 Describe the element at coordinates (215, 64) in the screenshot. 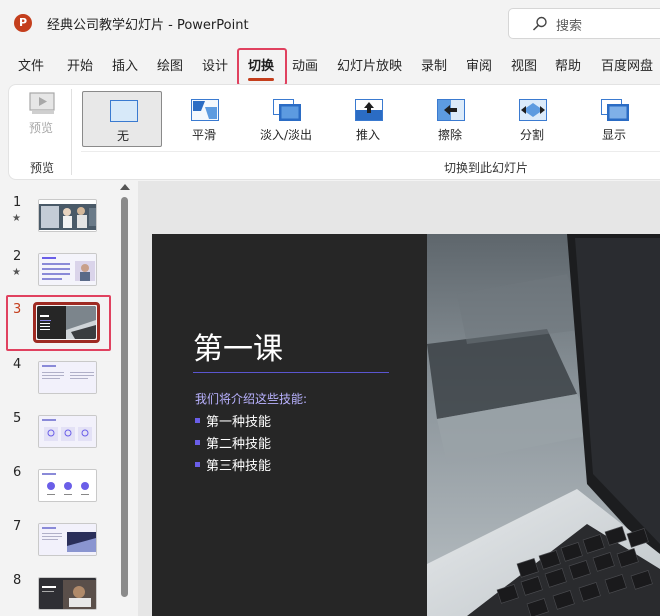

I see `tab-design: 设计` at that location.